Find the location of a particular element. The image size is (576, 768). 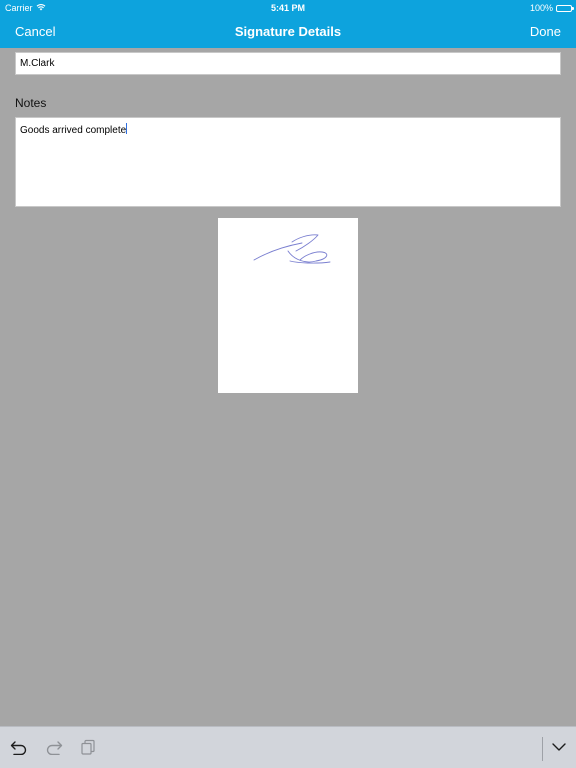

toolbar-divider is located at coordinates (542, 749).